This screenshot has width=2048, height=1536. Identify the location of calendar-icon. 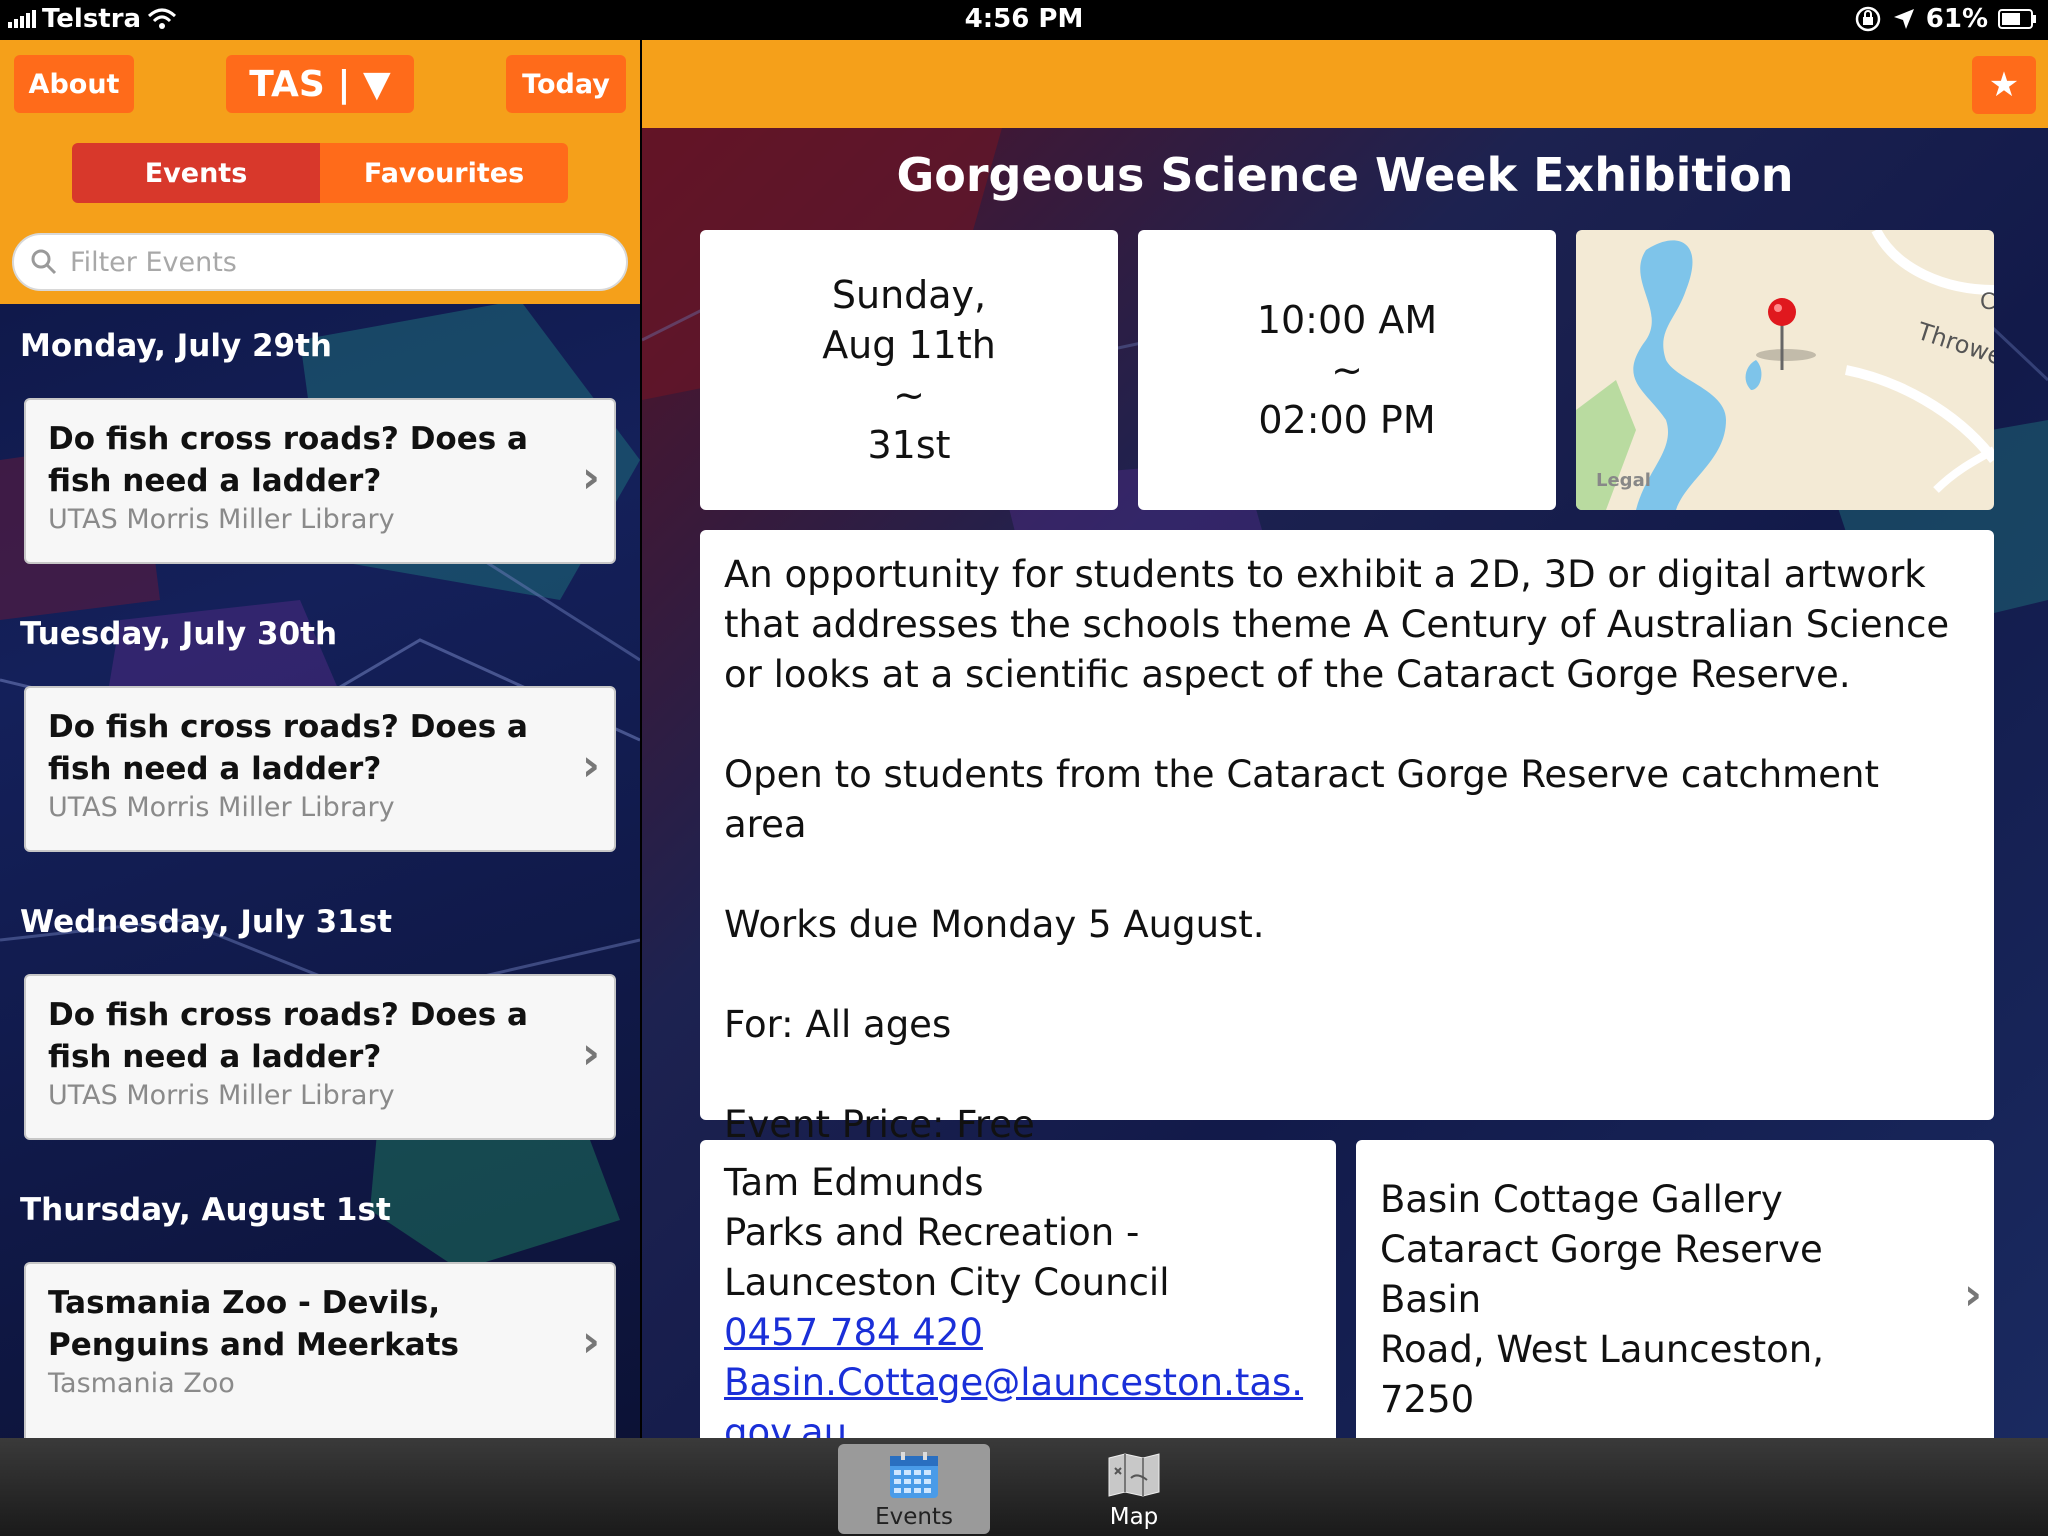
(914, 1475).